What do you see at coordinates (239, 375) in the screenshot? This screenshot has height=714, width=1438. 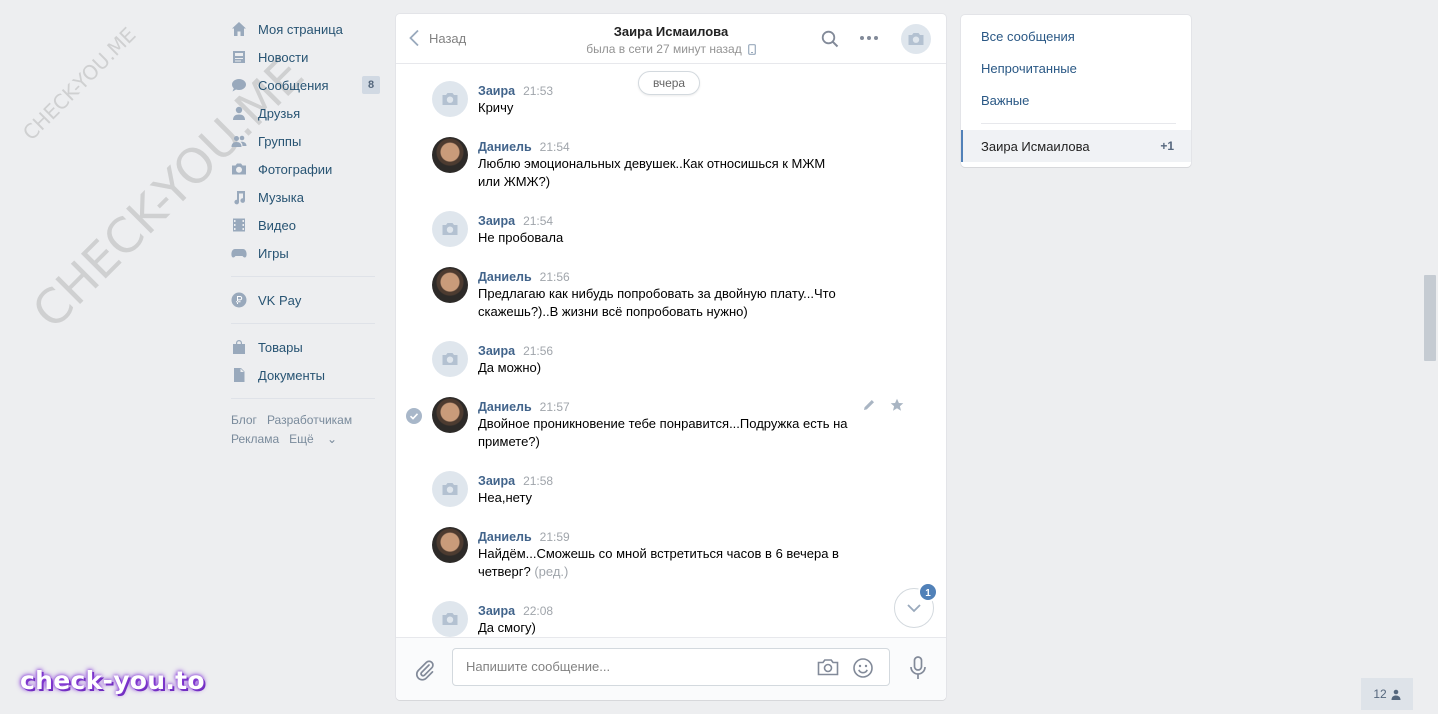 I see `document-icon` at bounding box center [239, 375].